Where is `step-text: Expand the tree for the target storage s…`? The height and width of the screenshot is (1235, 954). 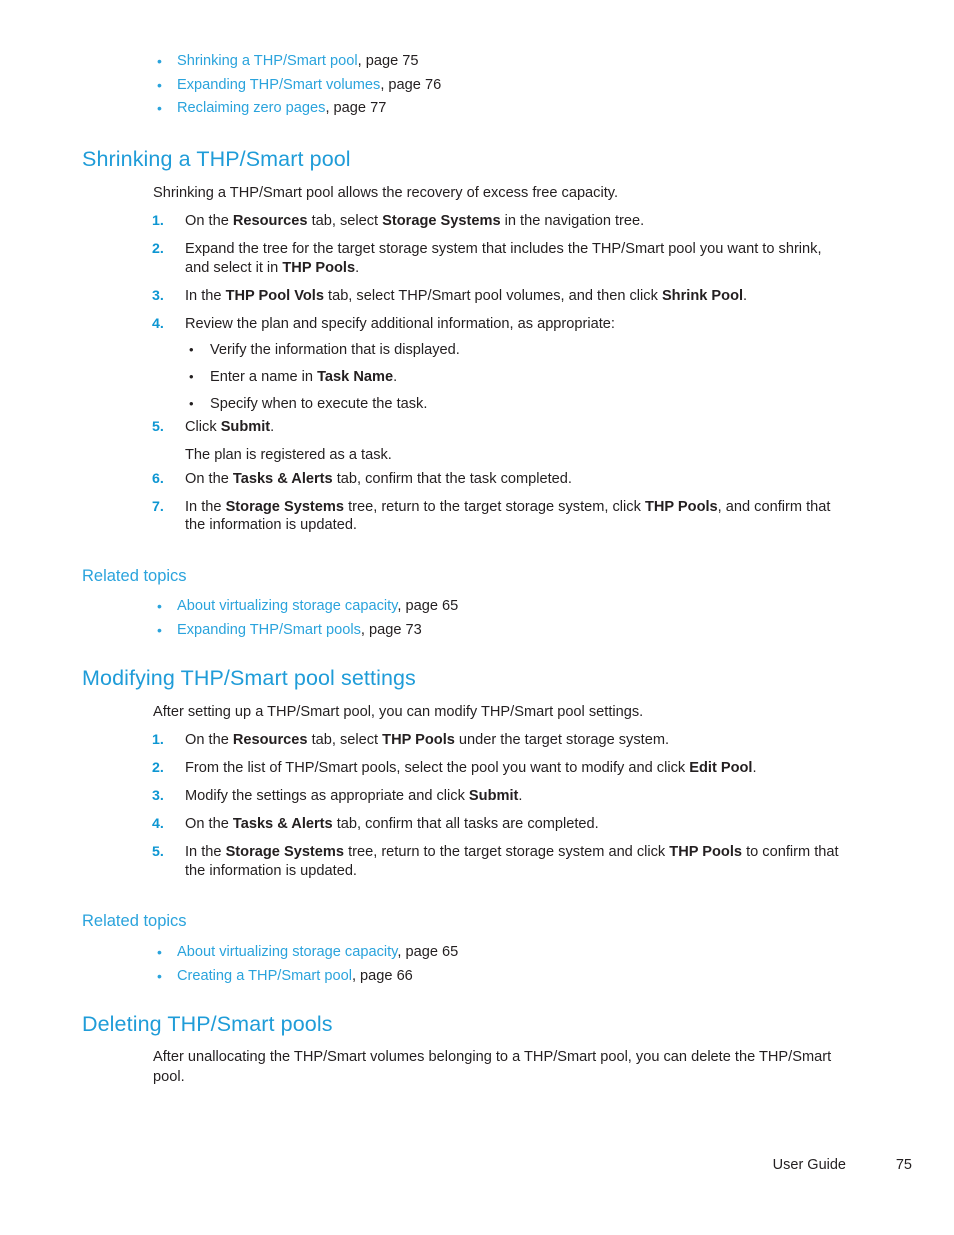
step-text: Expand the tree for the target storage s… is located at coordinates (503, 258).